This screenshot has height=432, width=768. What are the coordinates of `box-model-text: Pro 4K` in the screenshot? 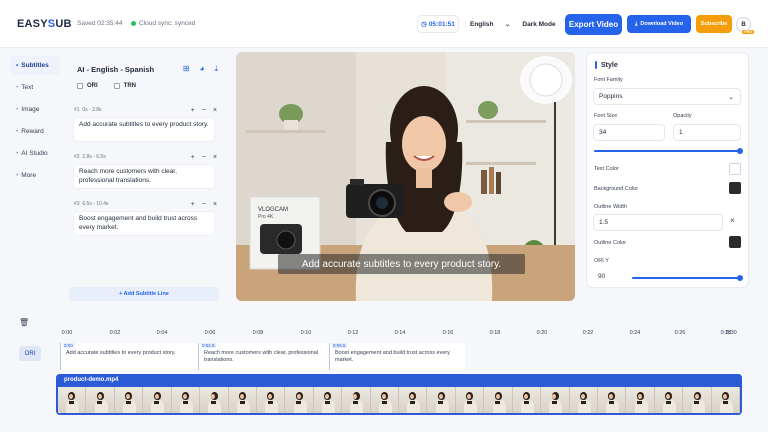 It's located at (266, 217).